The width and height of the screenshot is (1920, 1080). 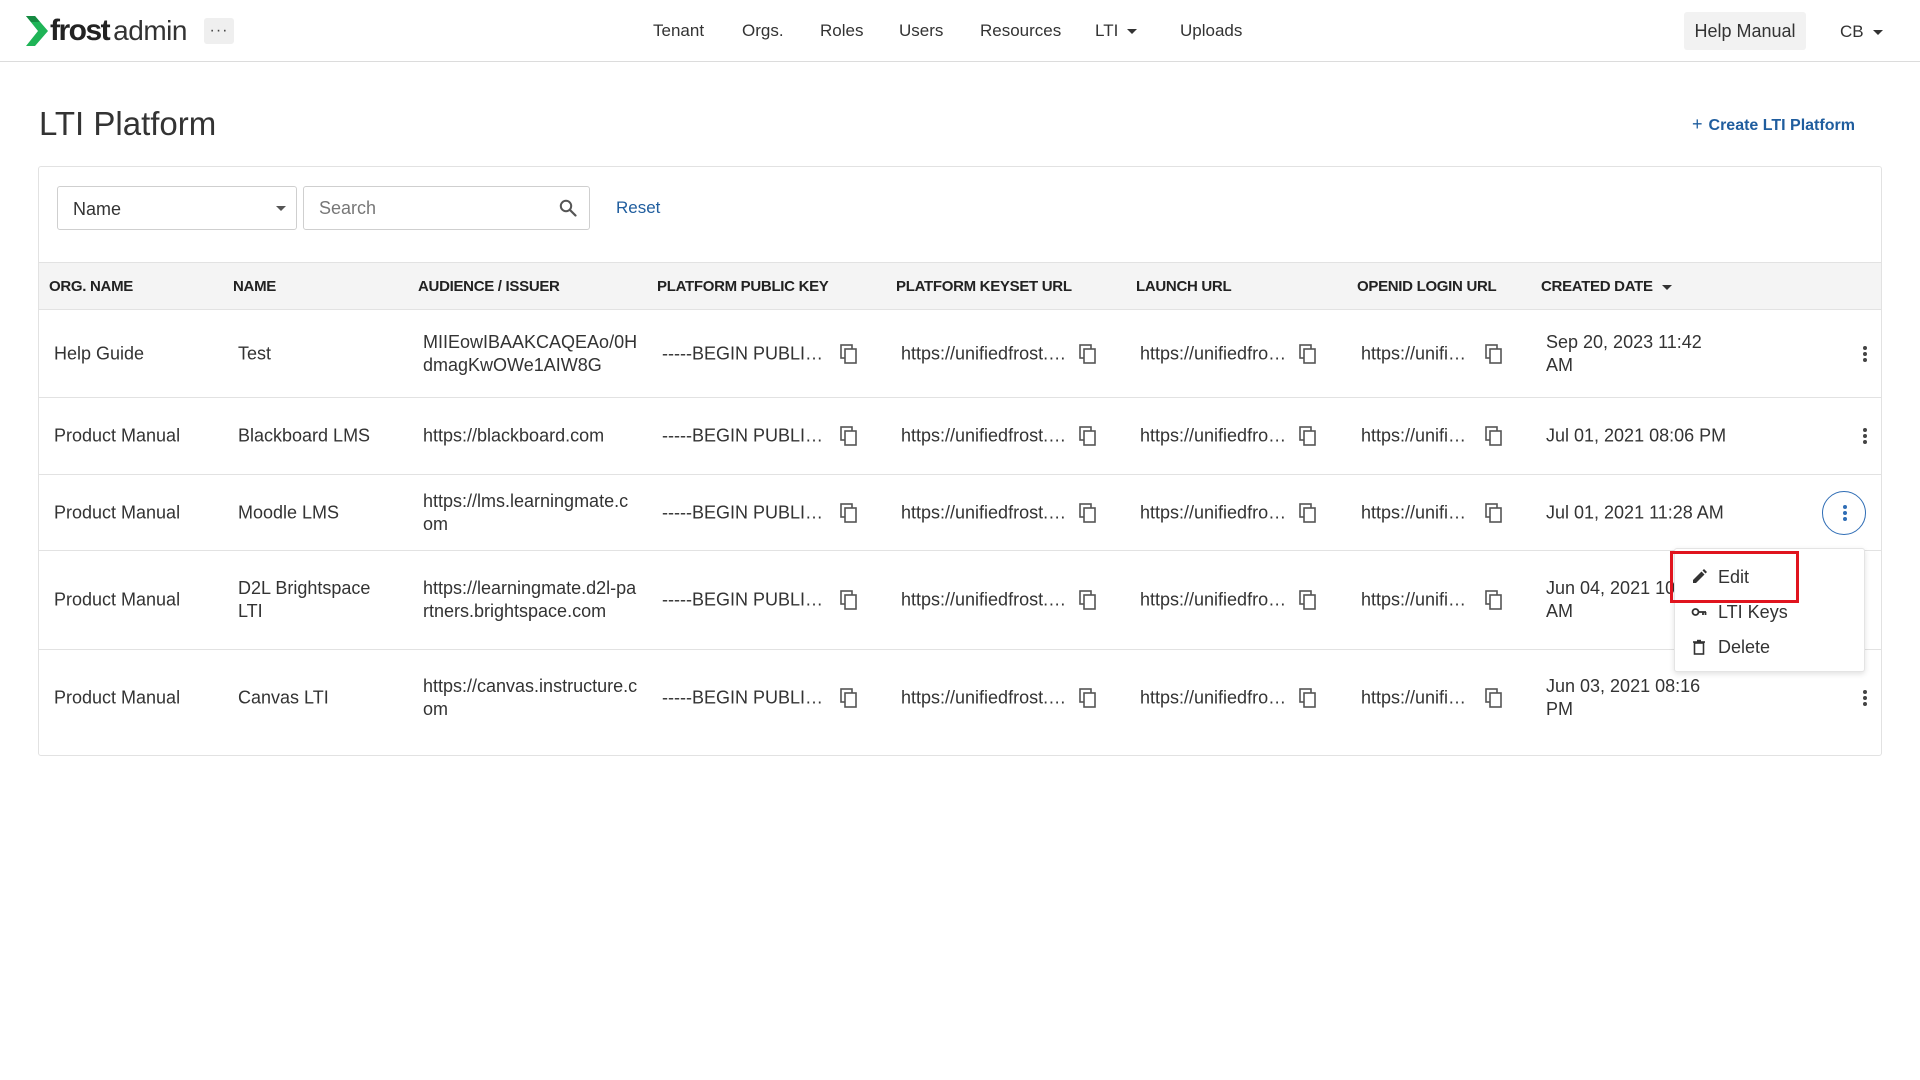 I want to click on create-lti-platform-label: Create LTI Platform, so click(x=1781, y=125).